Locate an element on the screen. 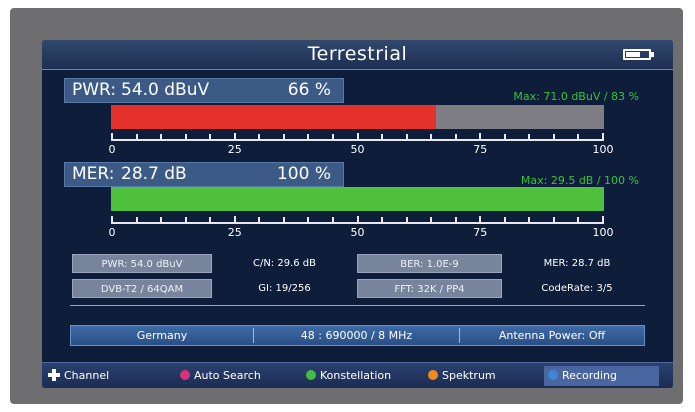 This screenshot has height=412, width=695. pwr-max-text: Max: 71.0 dBuV / 83 % is located at coordinates (576, 96).